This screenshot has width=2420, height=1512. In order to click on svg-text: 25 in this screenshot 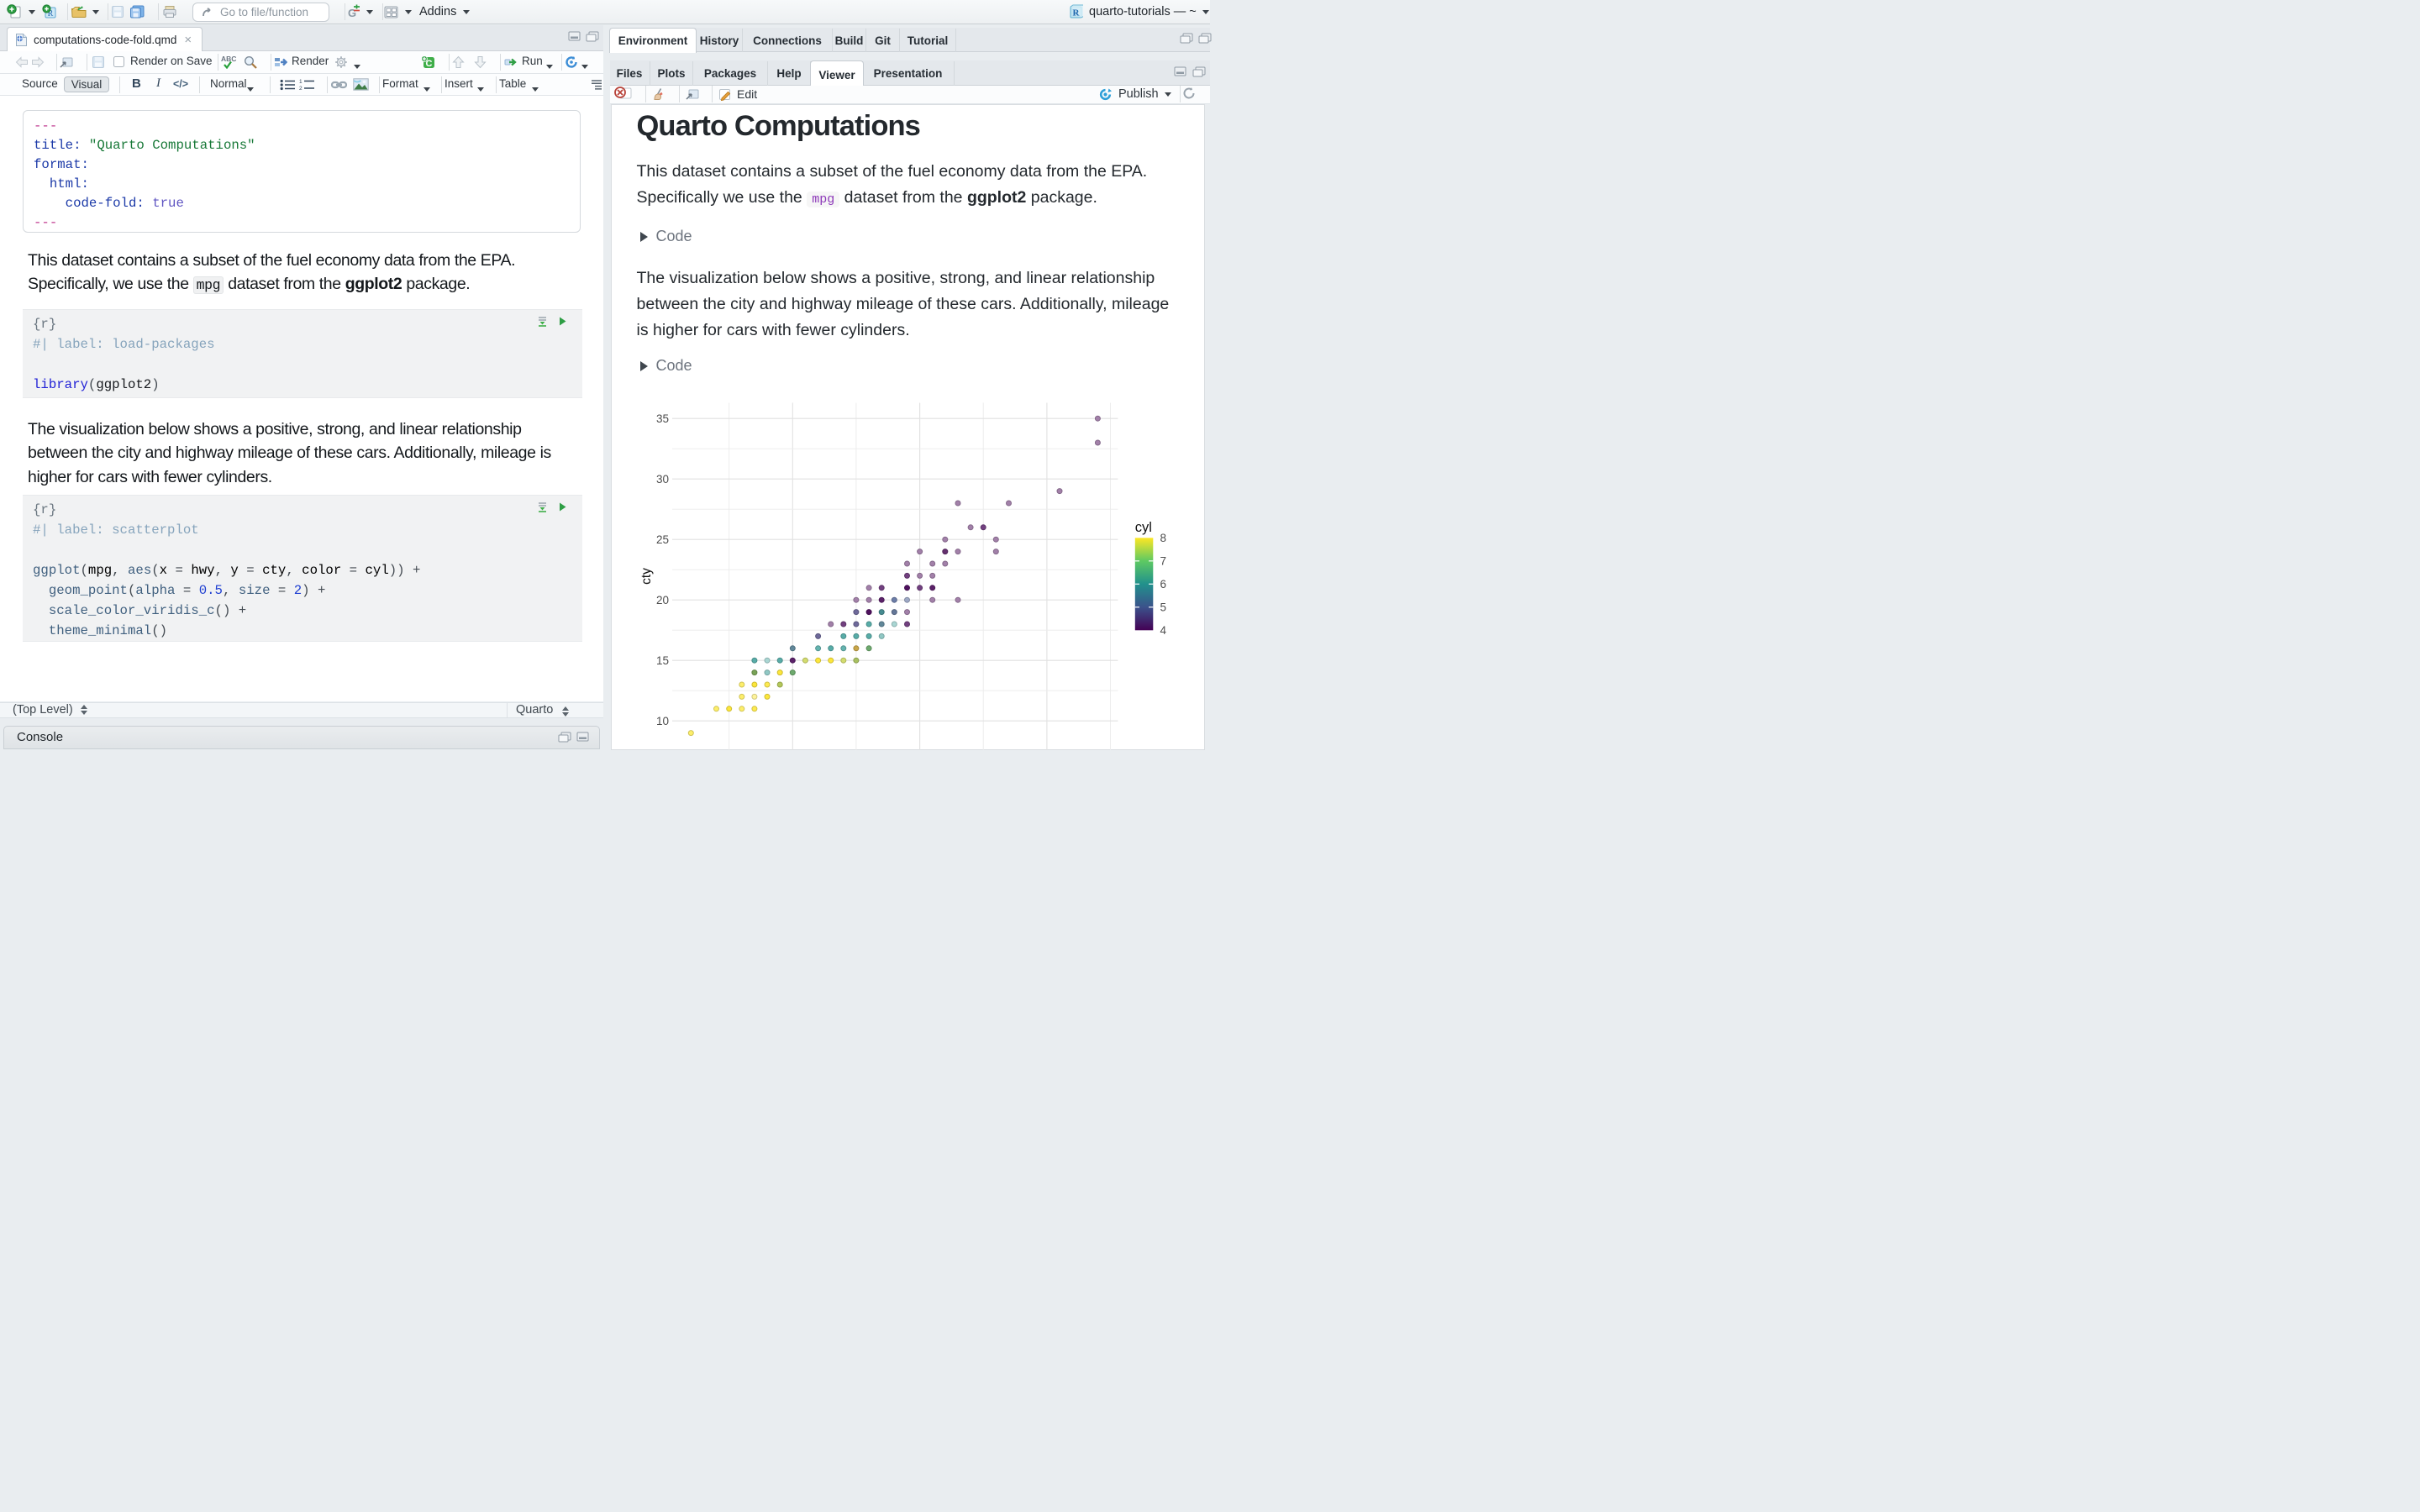, I will do `click(662, 539)`.